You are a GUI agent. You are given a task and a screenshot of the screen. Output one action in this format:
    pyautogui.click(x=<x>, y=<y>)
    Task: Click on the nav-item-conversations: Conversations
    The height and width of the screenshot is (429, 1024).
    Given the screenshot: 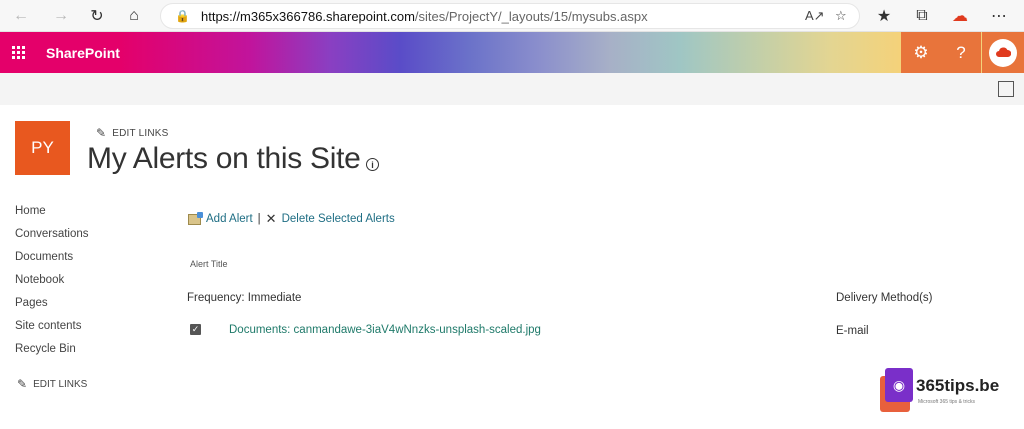 What is the action you would take?
    pyautogui.click(x=52, y=238)
    